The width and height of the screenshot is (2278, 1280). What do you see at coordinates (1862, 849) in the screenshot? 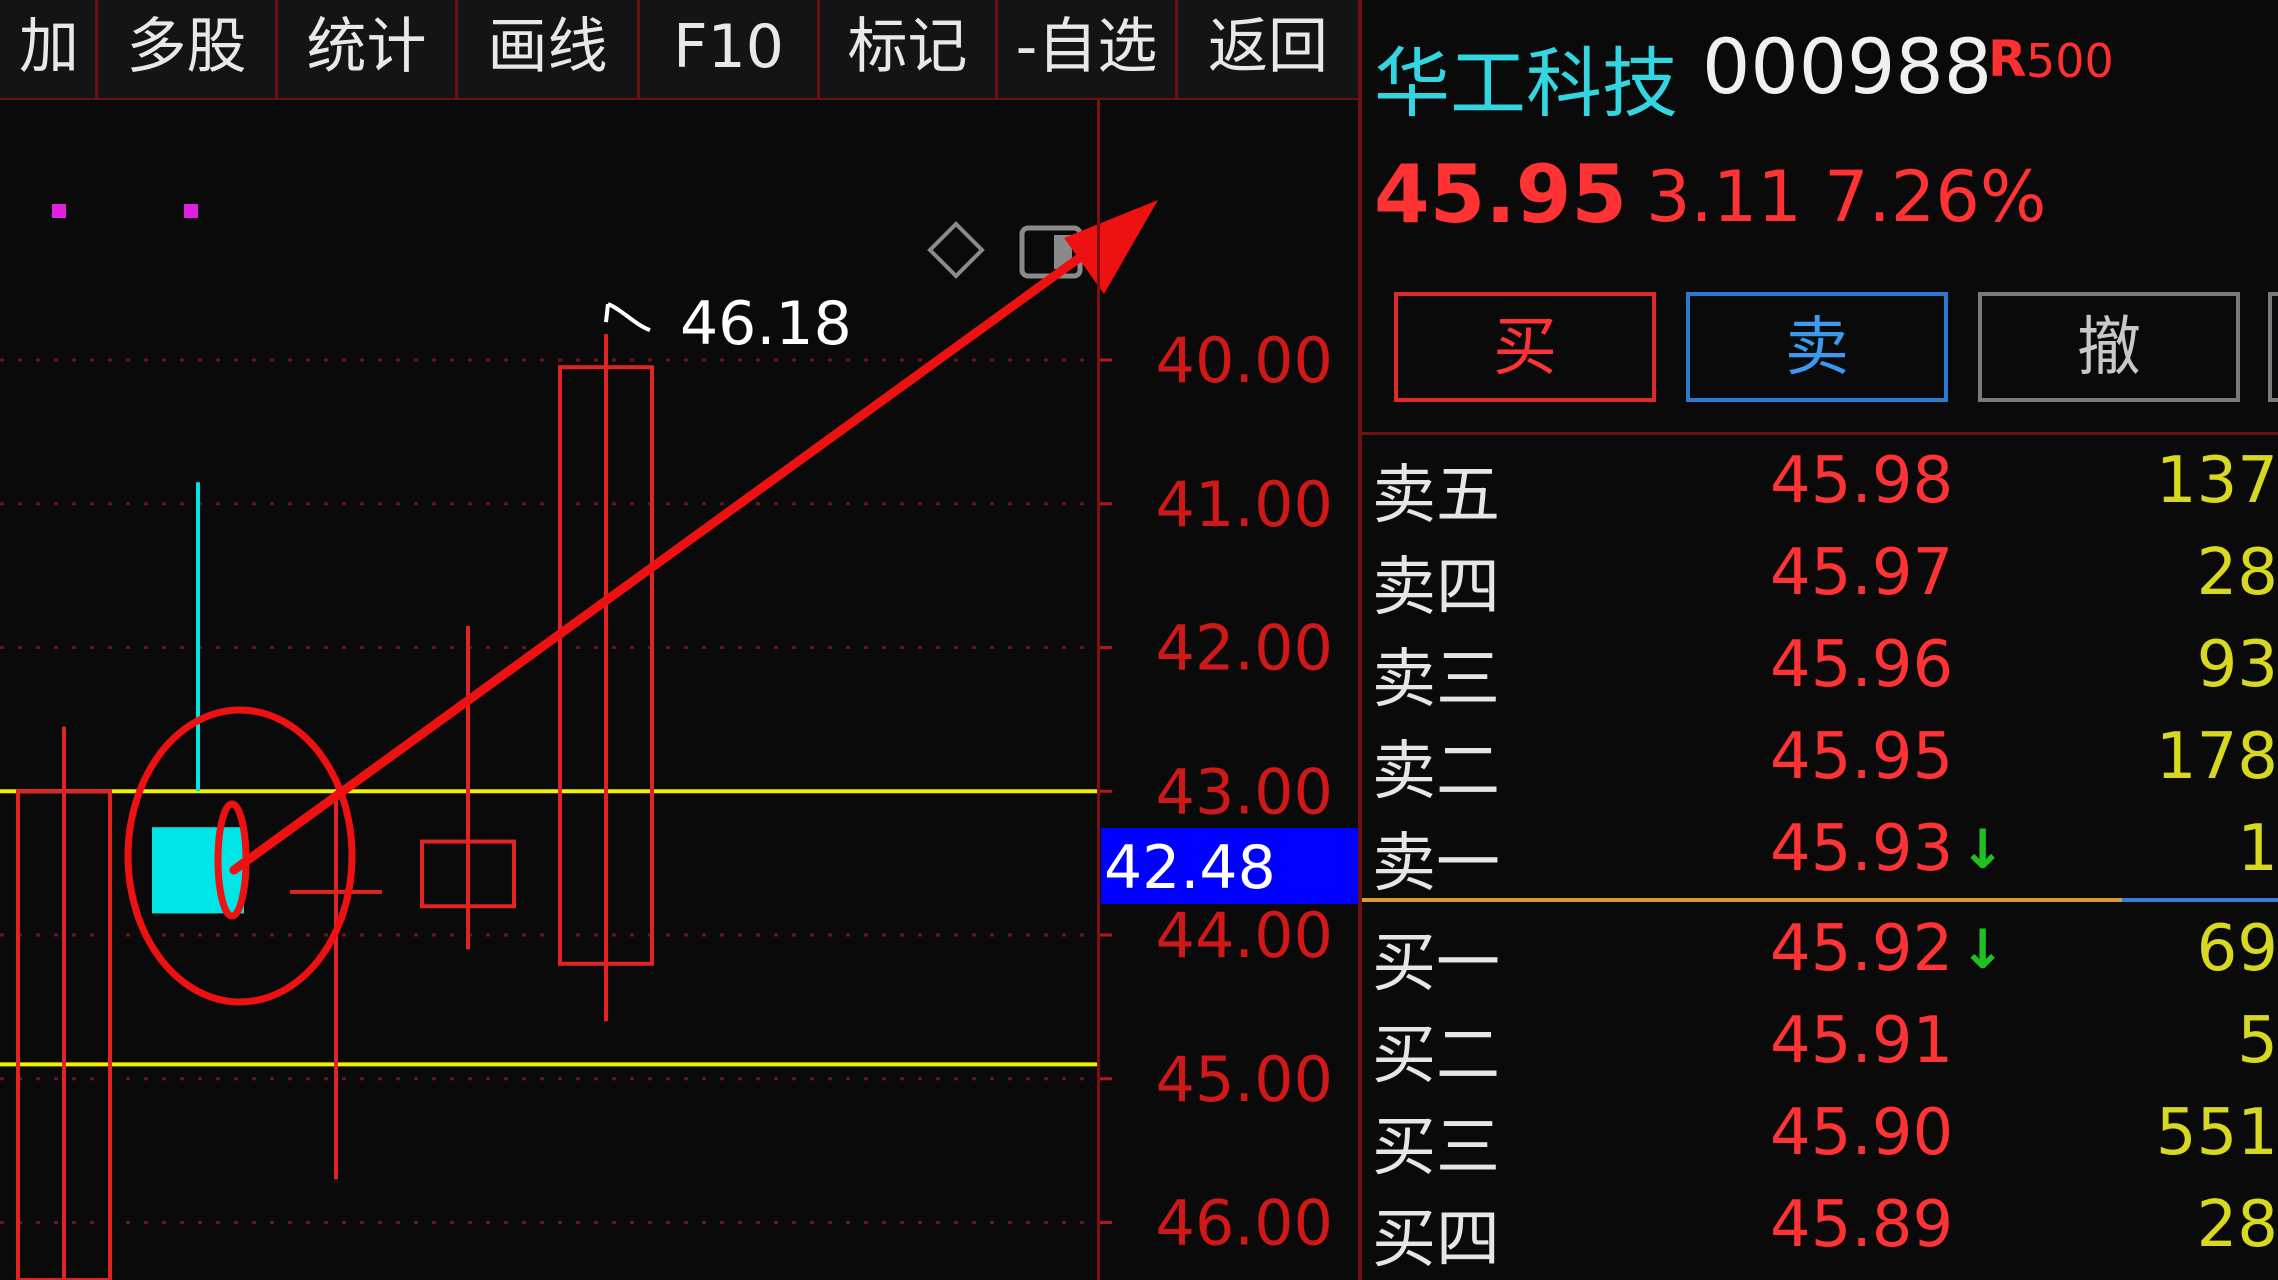
I see `ask-price: 45.93` at bounding box center [1862, 849].